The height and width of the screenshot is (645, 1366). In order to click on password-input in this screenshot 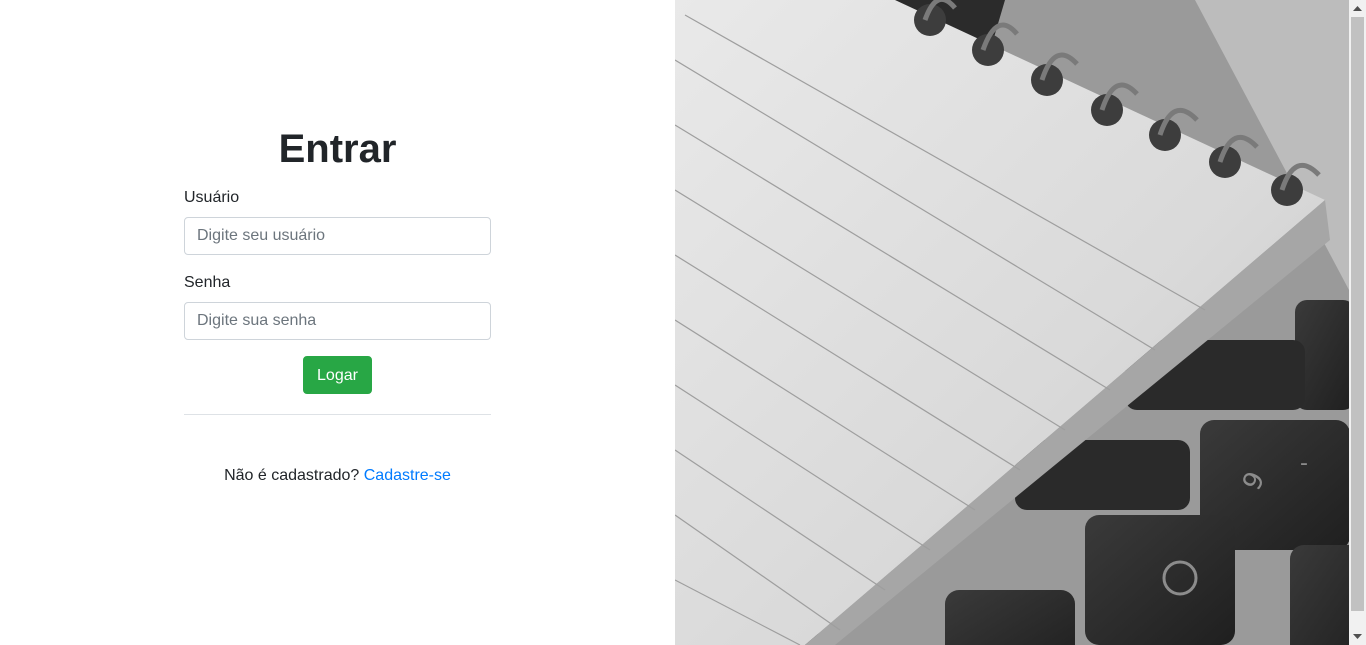, I will do `click(337, 321)`.